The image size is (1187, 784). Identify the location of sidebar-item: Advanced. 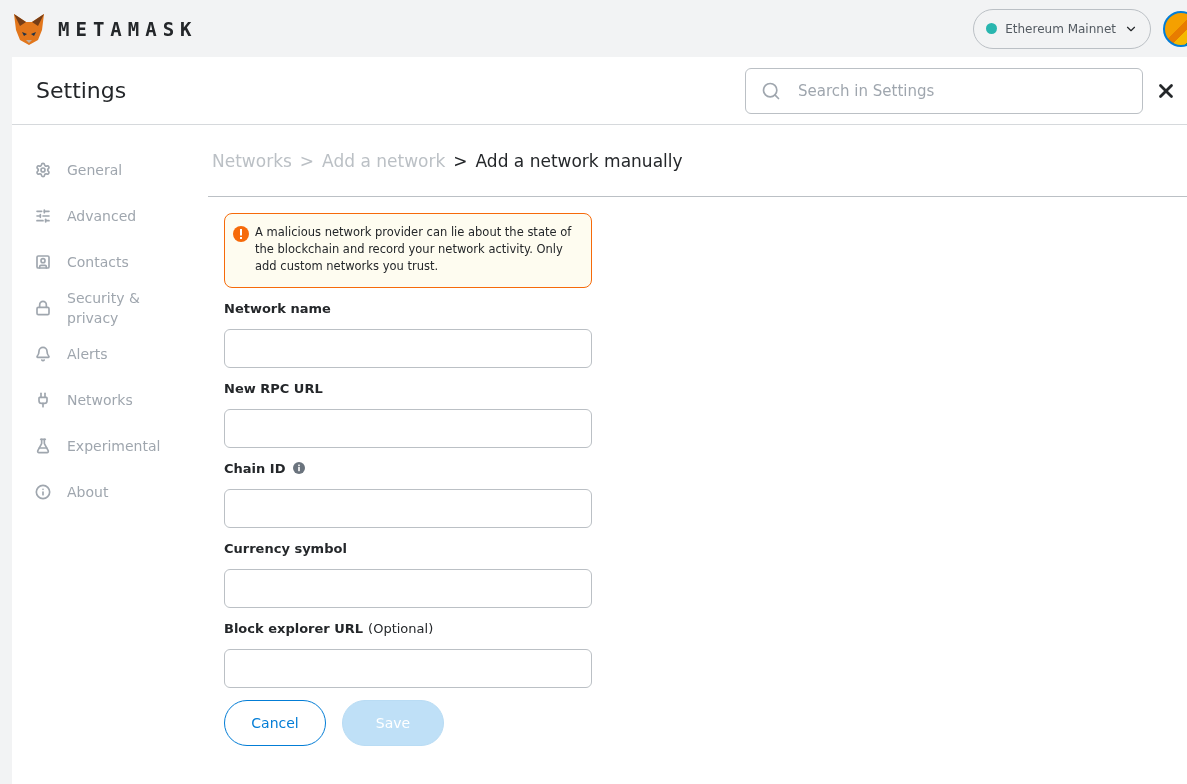
(110, 216).